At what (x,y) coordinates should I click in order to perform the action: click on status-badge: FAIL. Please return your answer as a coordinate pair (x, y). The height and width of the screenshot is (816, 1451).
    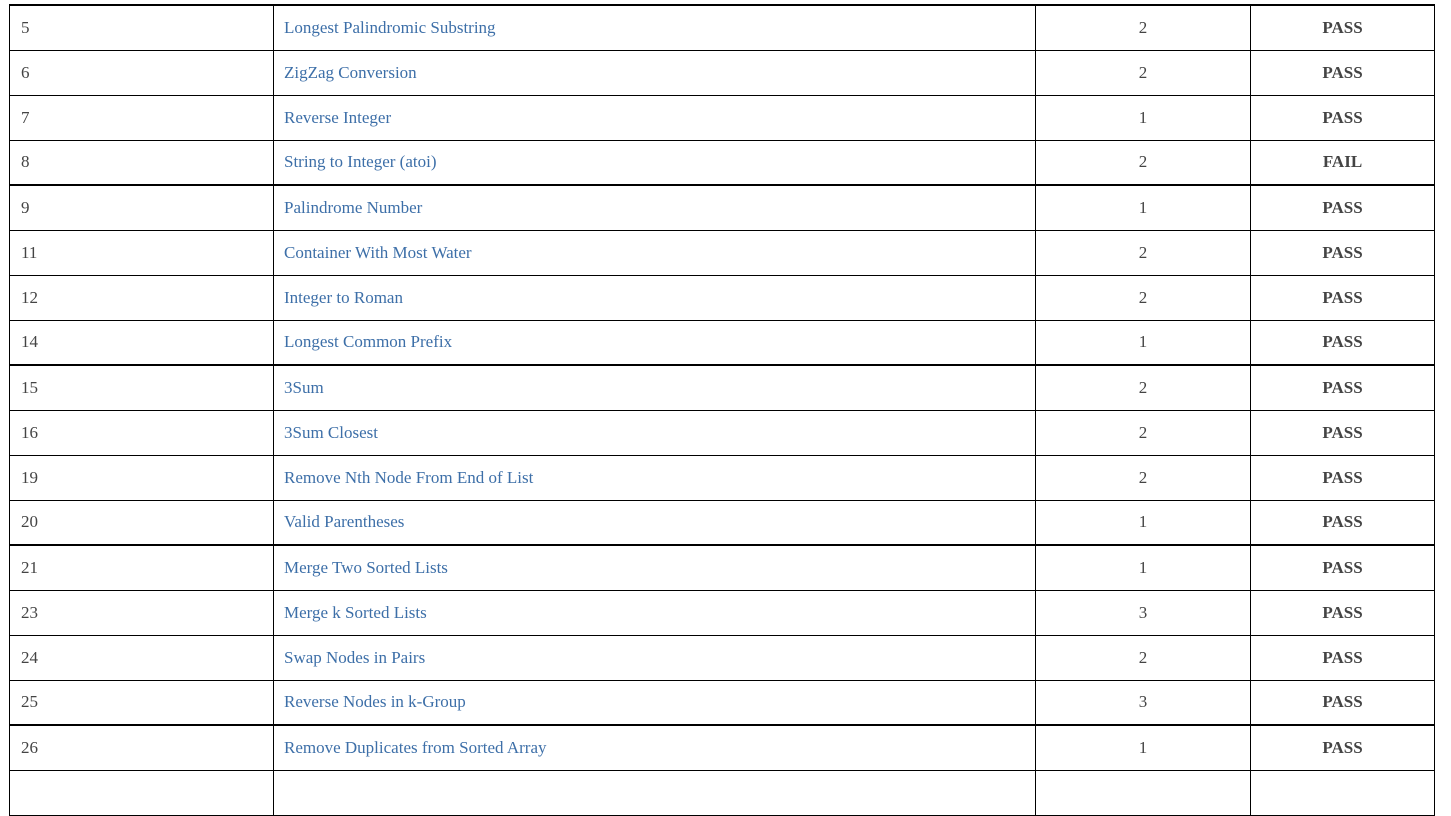
    Looking at the image, I should click on (1342, 163).